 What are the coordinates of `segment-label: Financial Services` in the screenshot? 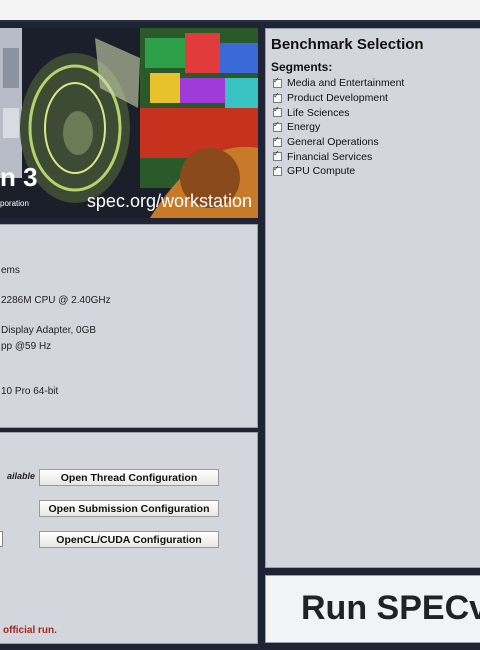 It's located at (330, 156).